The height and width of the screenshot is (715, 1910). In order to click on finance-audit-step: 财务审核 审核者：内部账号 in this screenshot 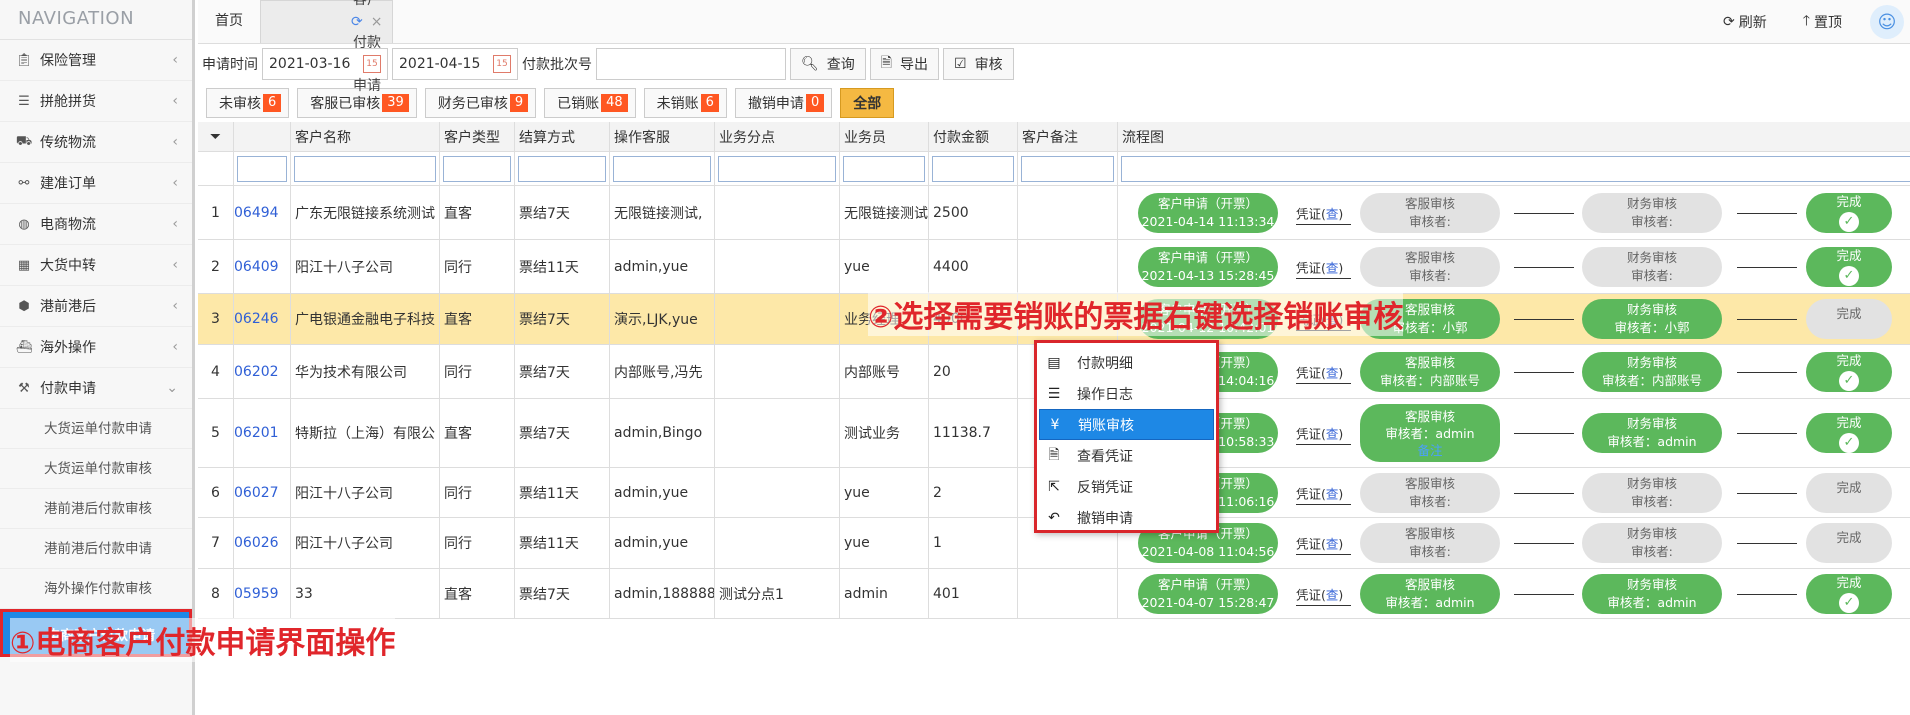, I will do `click(1652, 371)`.